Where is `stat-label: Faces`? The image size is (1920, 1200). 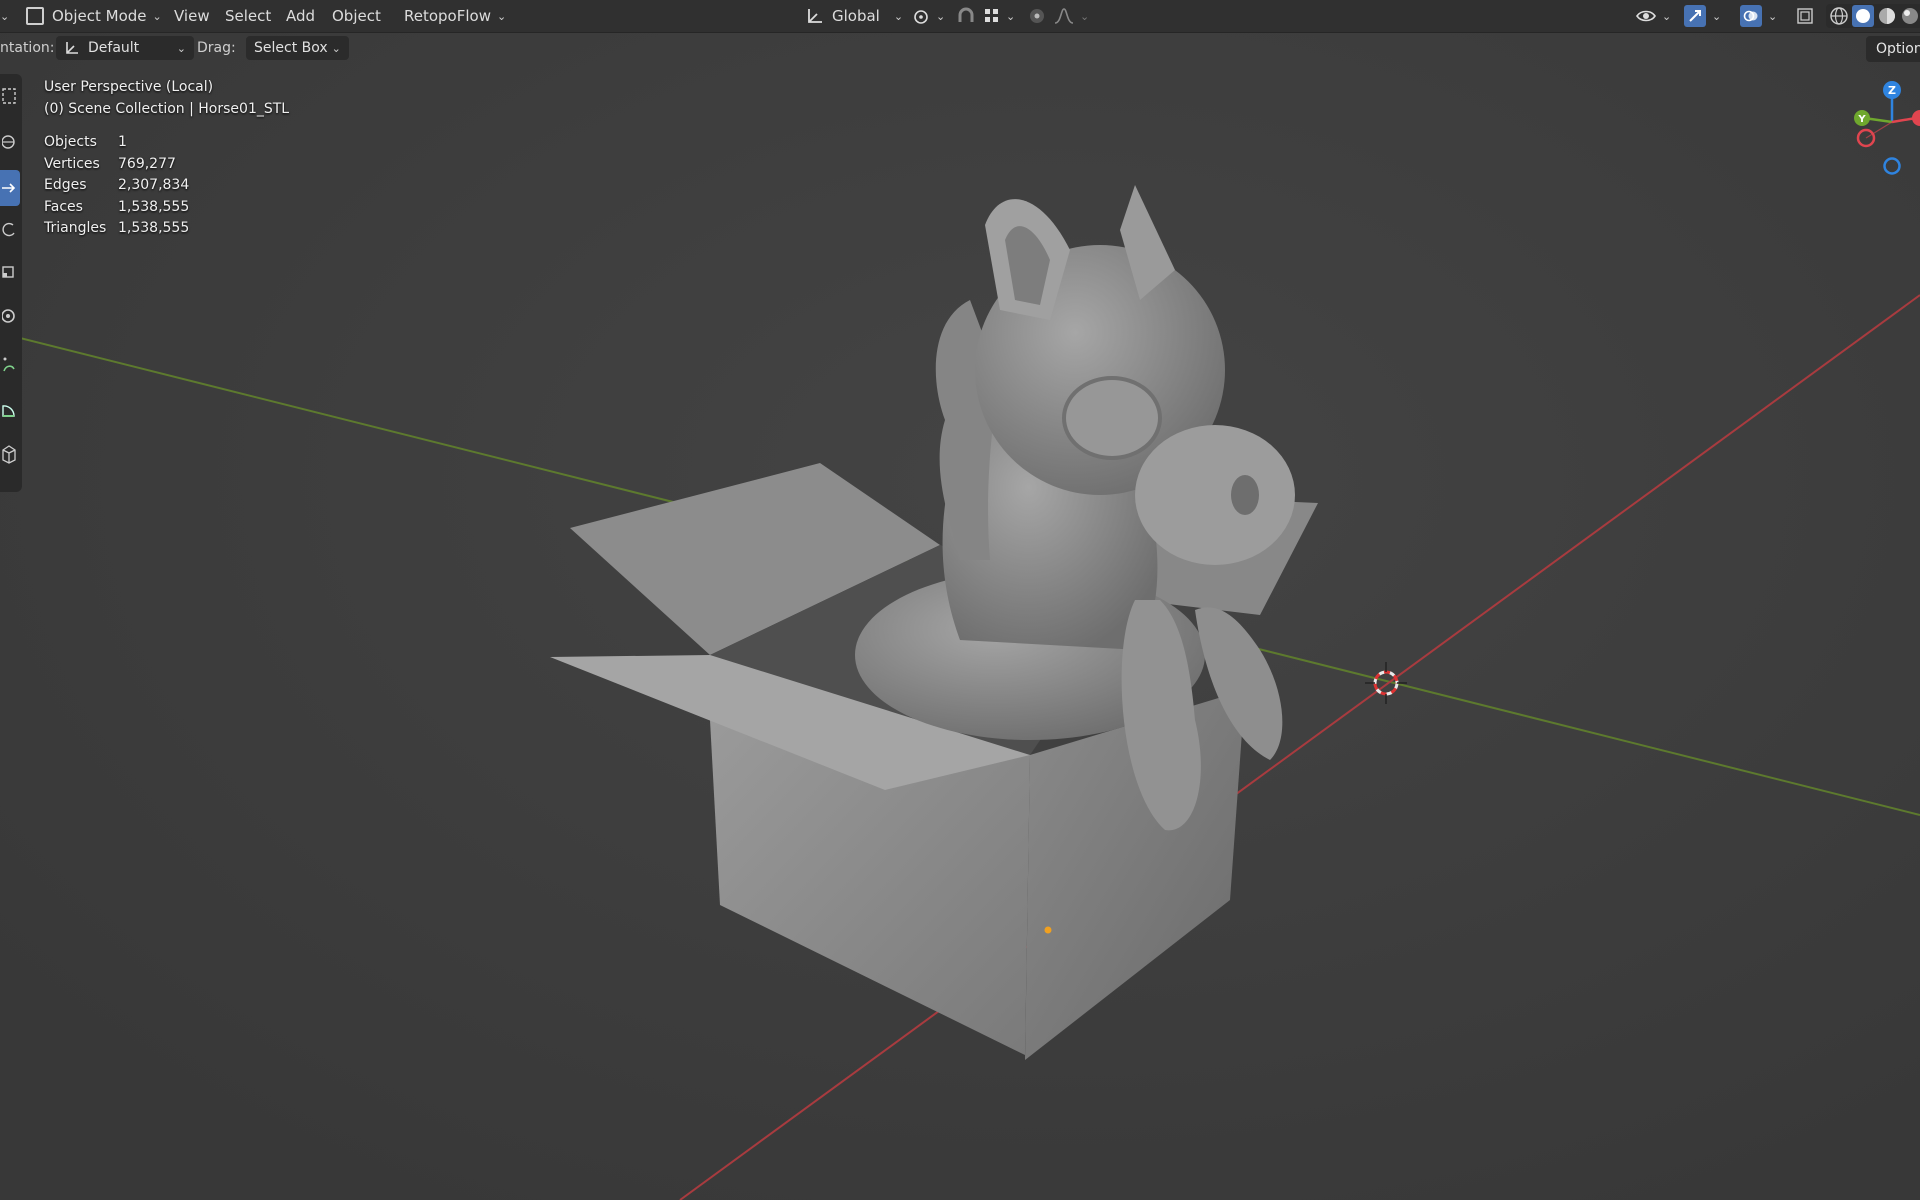
stat-label: Faces is located at coordinates (63, 206).